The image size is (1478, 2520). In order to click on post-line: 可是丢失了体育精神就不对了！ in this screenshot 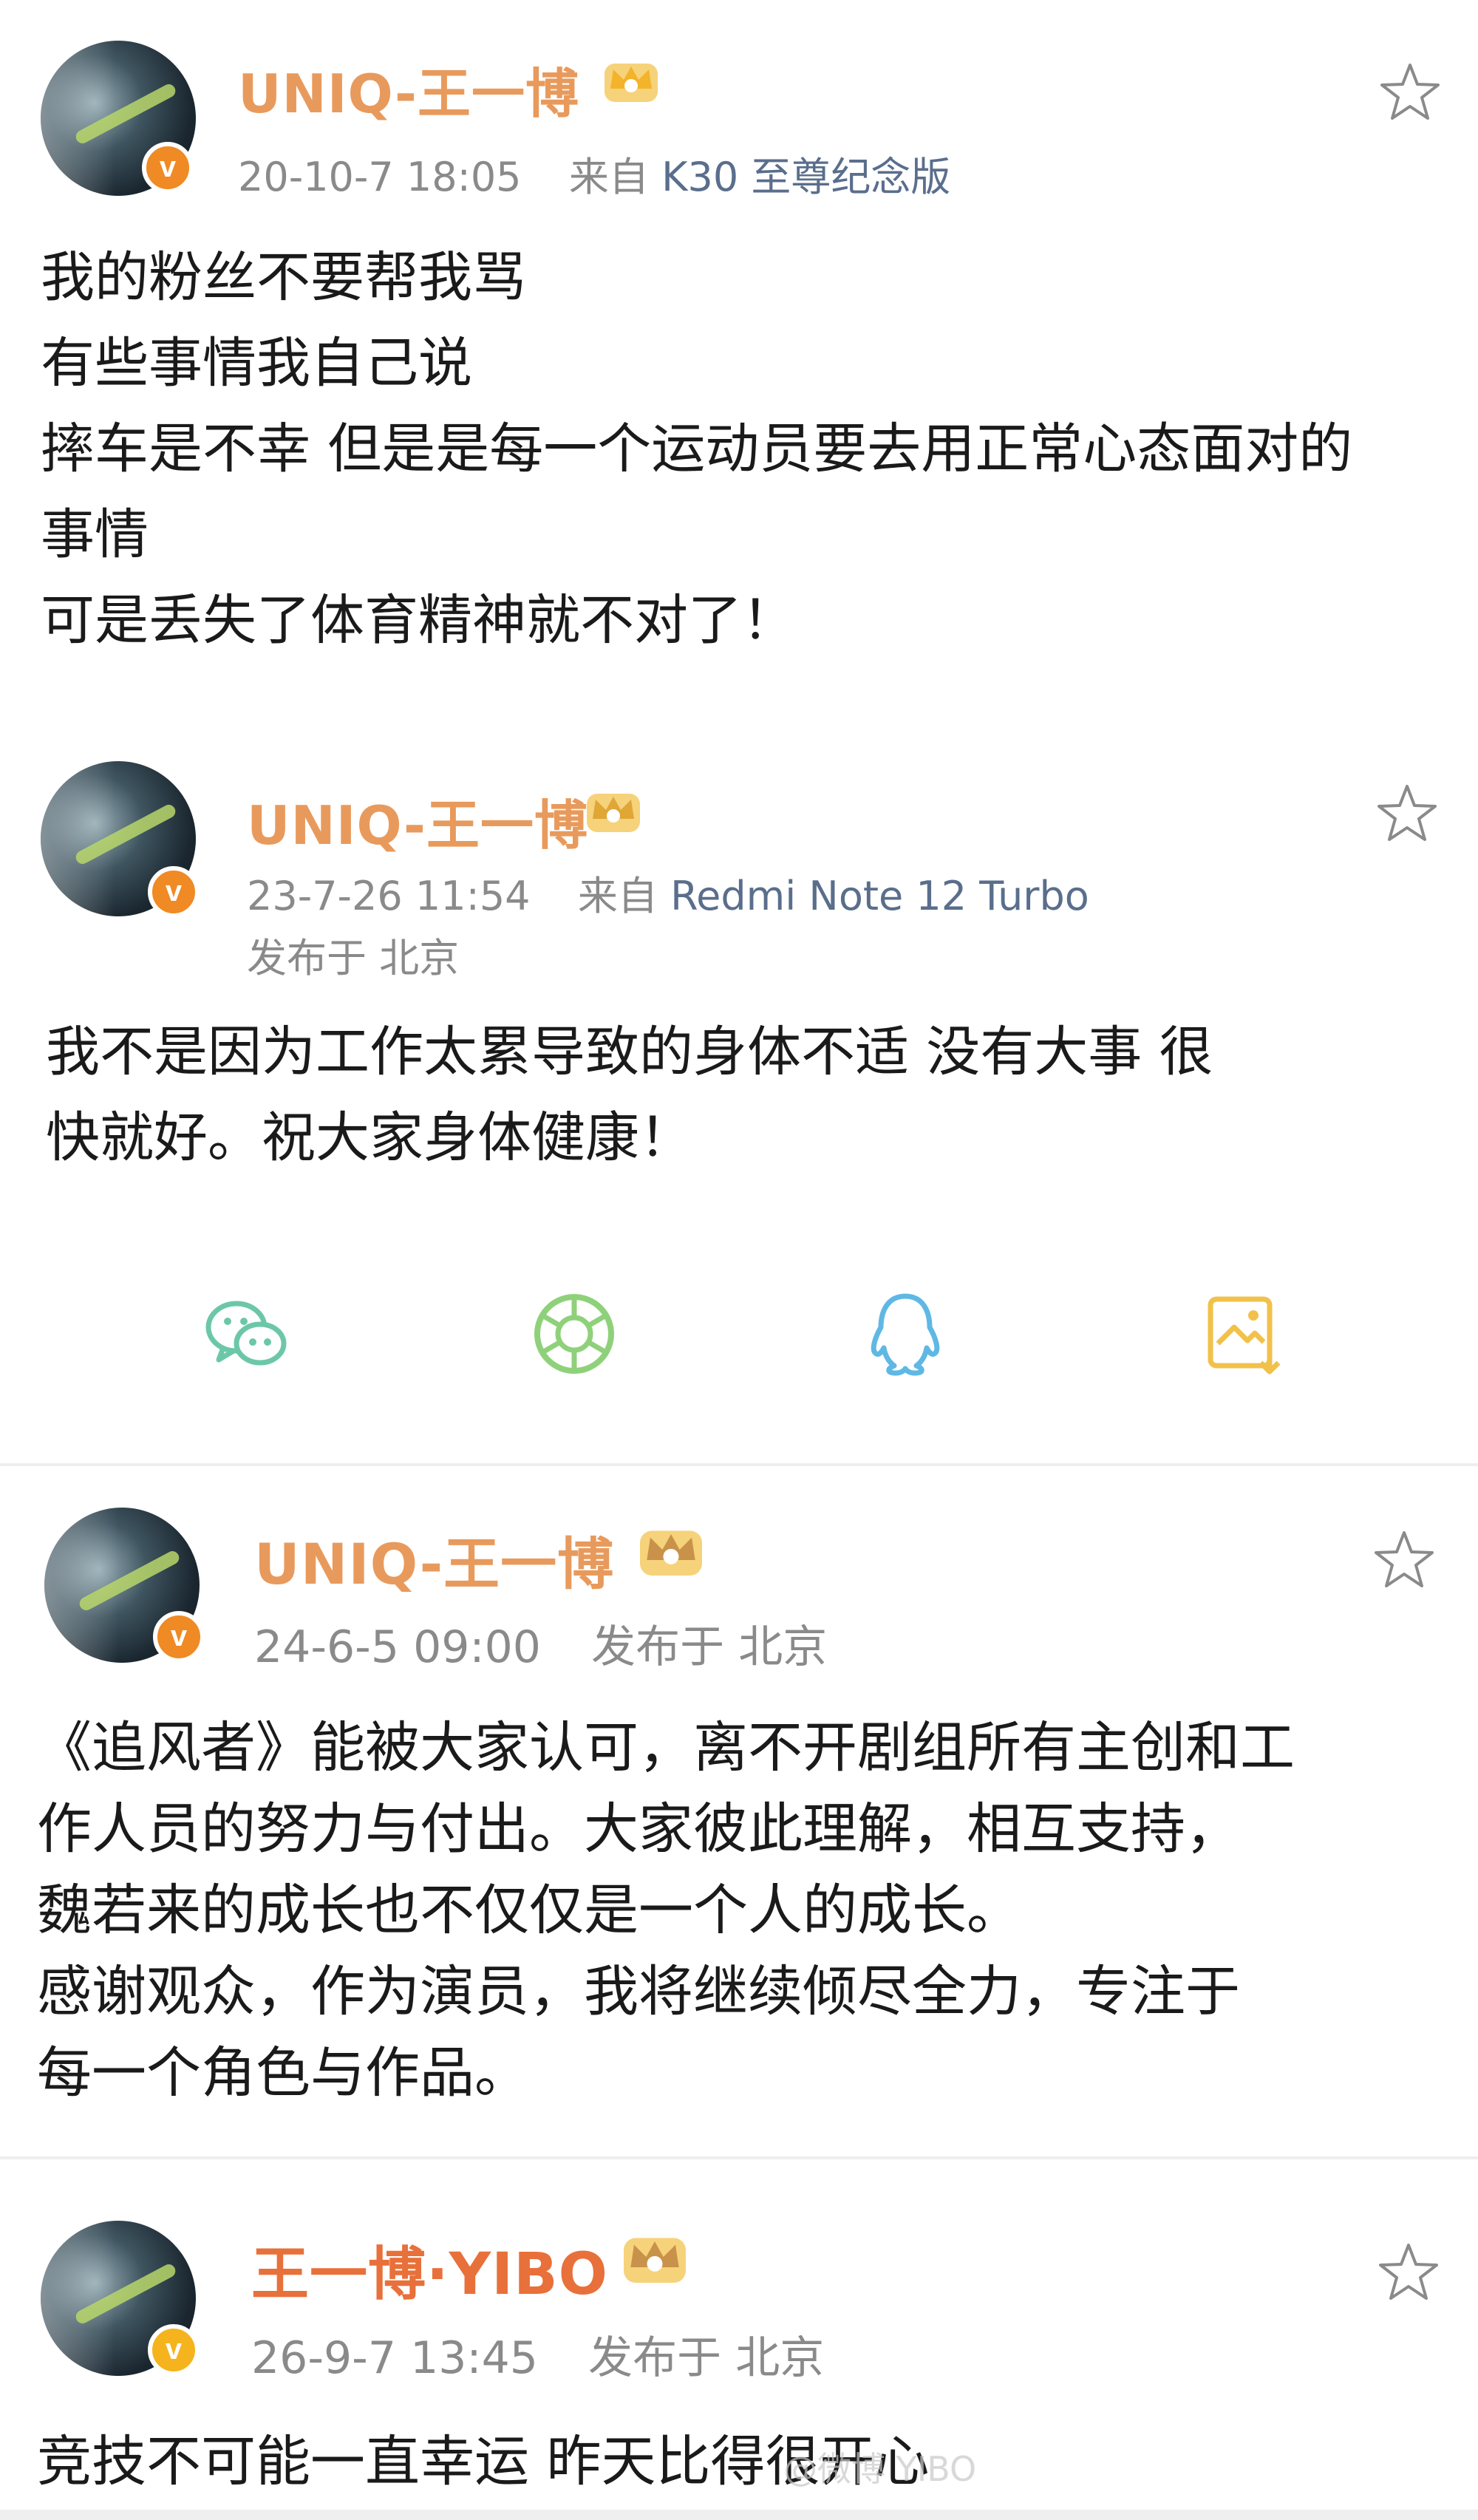, I will do `click(418, 620)`.